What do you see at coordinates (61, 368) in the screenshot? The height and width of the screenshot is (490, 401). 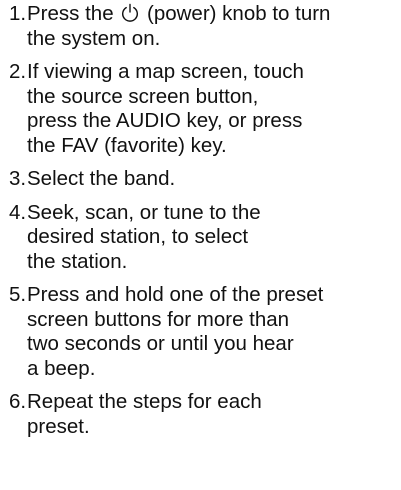 I see `step-line: a beep.` at bounding box center [61, 368].